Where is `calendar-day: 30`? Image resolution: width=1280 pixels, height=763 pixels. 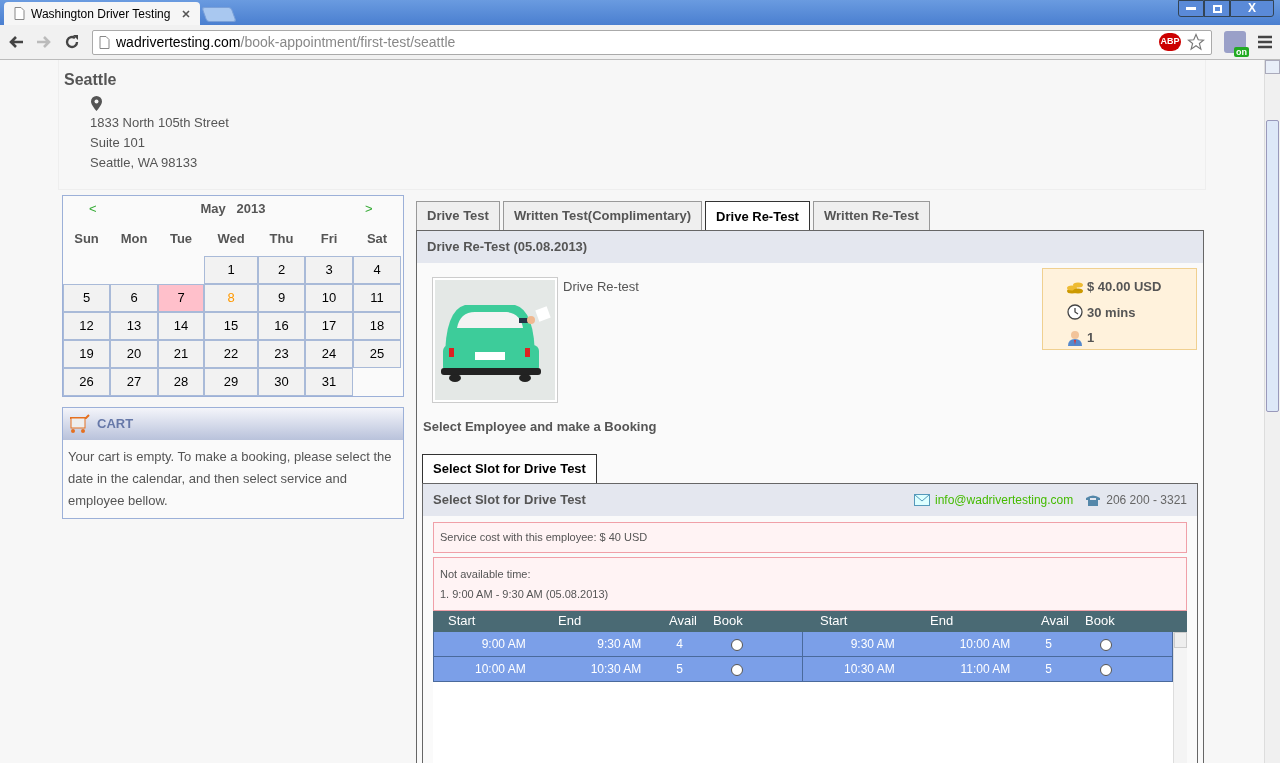
calendar-day: 30 is located at coordinates (281, 382).